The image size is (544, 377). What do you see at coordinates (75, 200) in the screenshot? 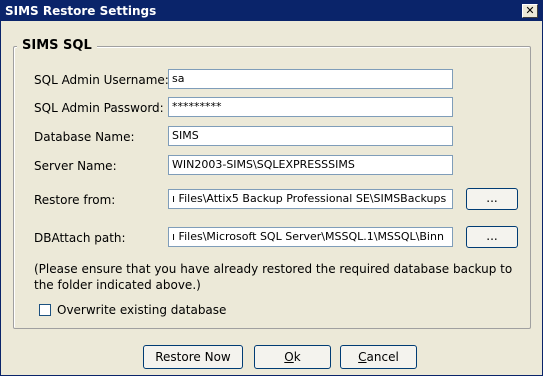
I see `restore-from-label: Restore from:` at bounding box center [75, 200].